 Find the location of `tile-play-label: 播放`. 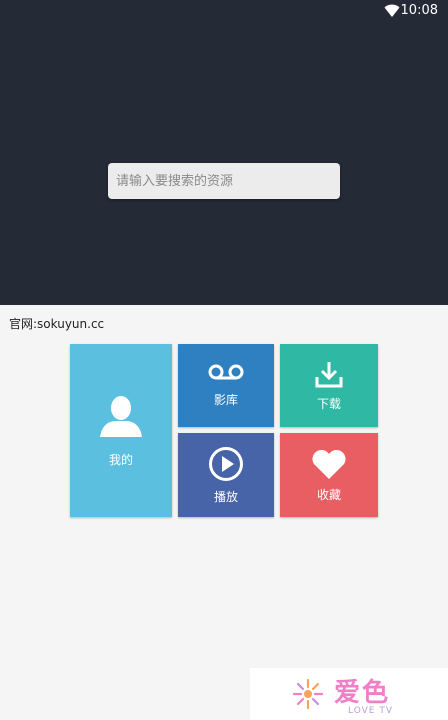

tile-play-label: 播放 is located at coordinates (225, 496).